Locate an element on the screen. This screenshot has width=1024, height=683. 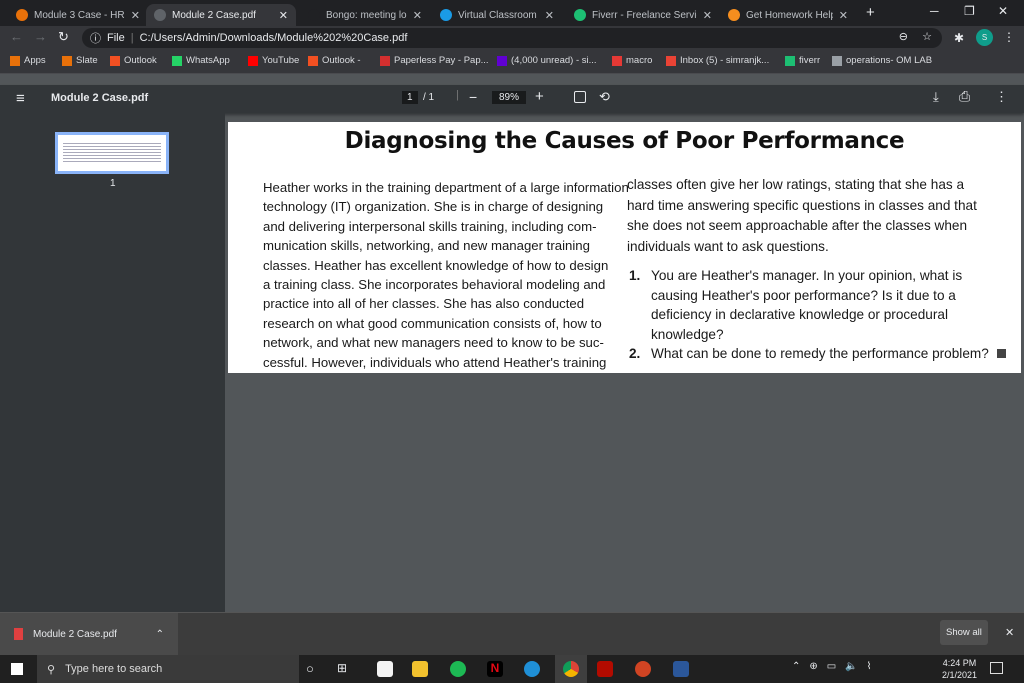
zoom-icon: ⊖ is located at coordinates (903, 36).